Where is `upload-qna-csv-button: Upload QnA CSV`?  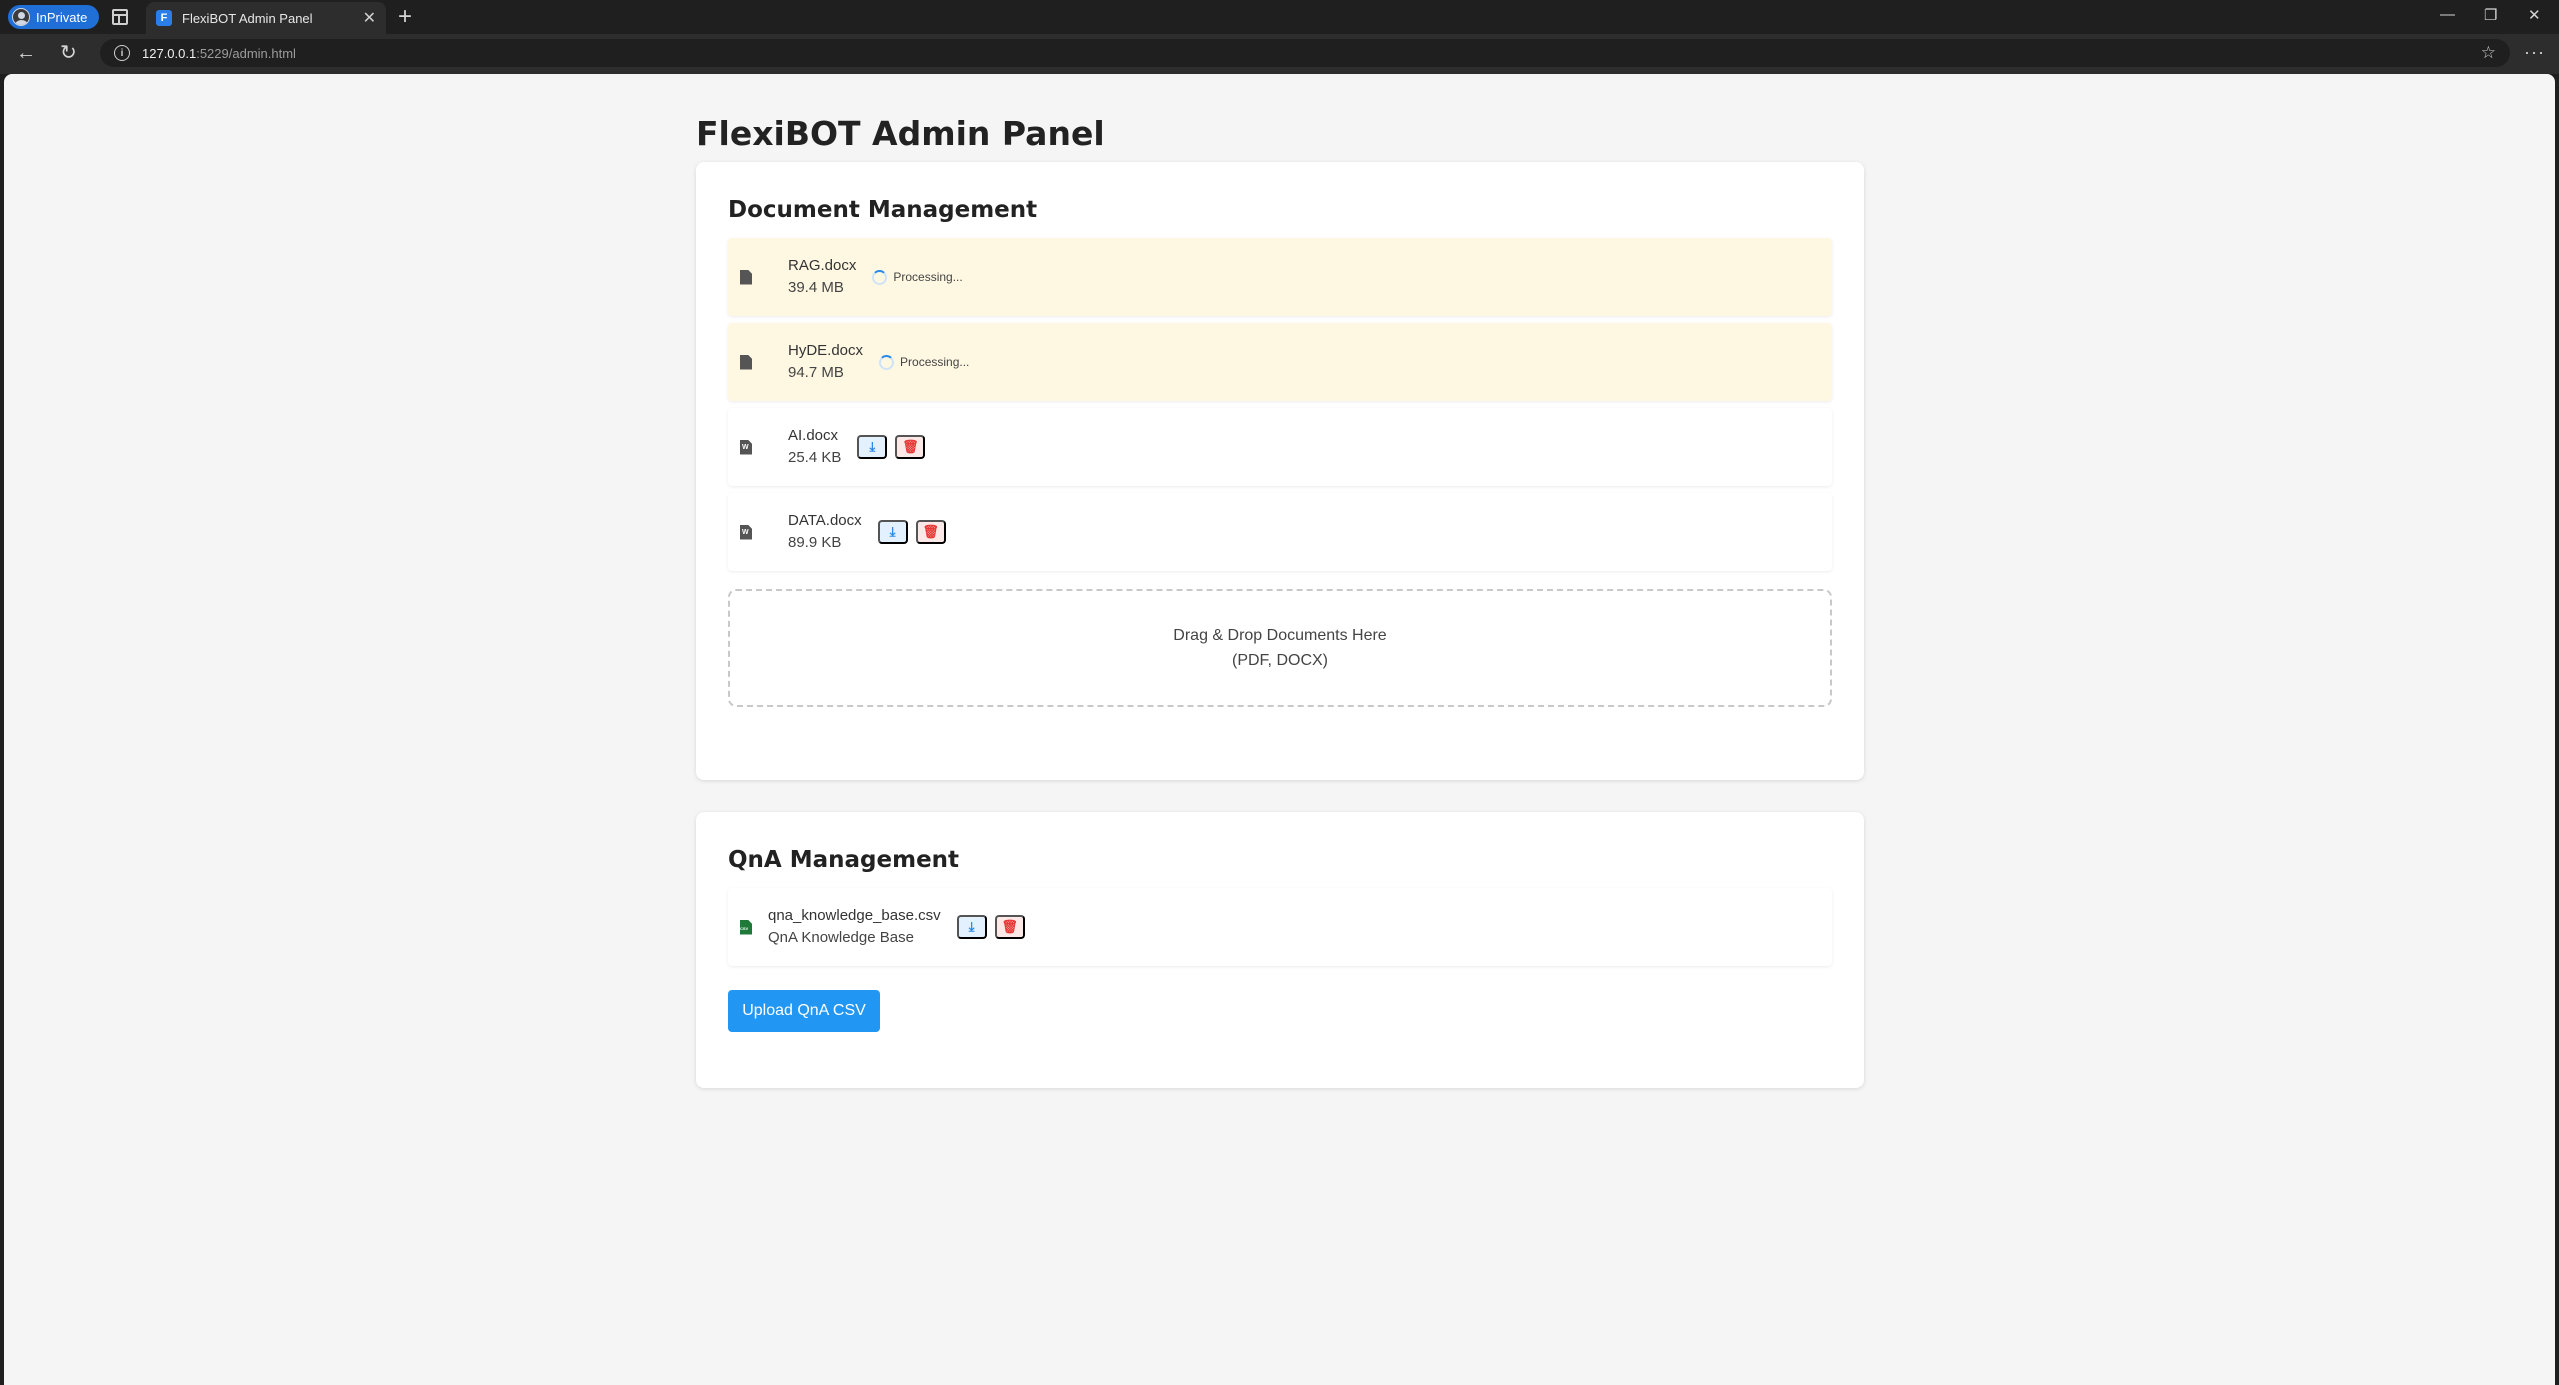
upload-qna-csv-button: Upload QnA CSV is located at coordinates (804, 1011).